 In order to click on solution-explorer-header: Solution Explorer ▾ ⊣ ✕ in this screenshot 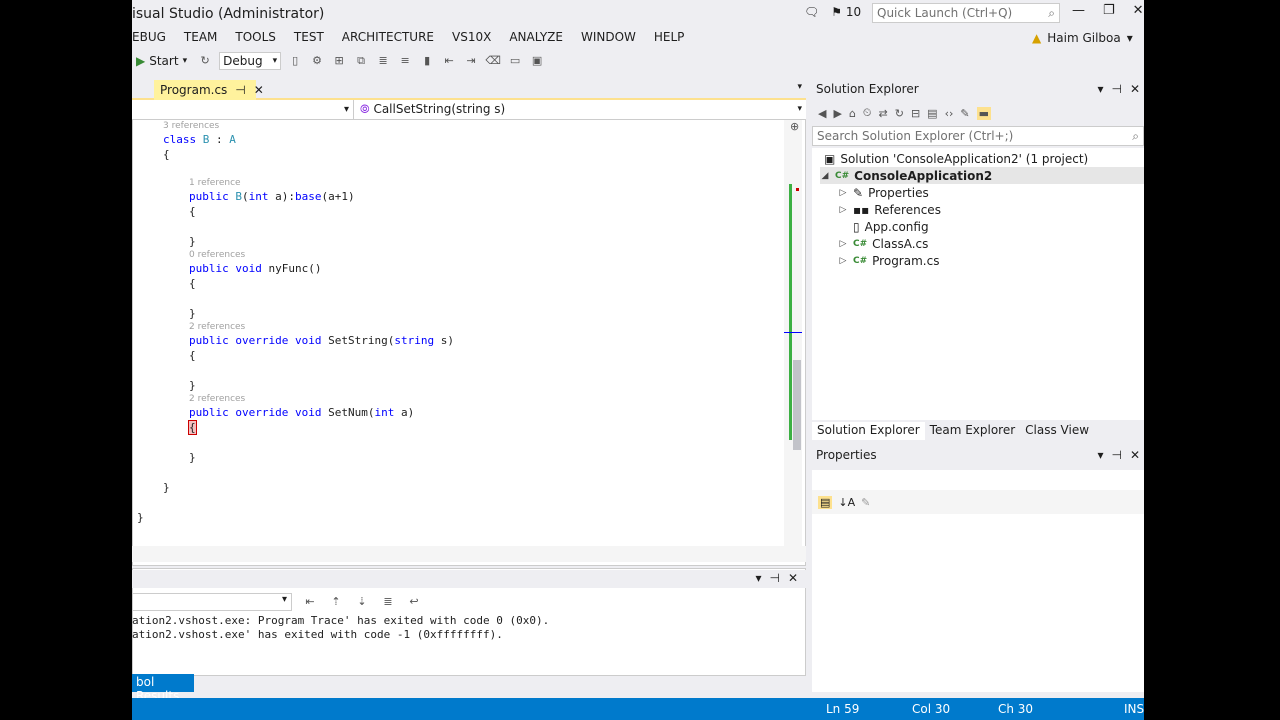, I will do `click(978, 91)`.